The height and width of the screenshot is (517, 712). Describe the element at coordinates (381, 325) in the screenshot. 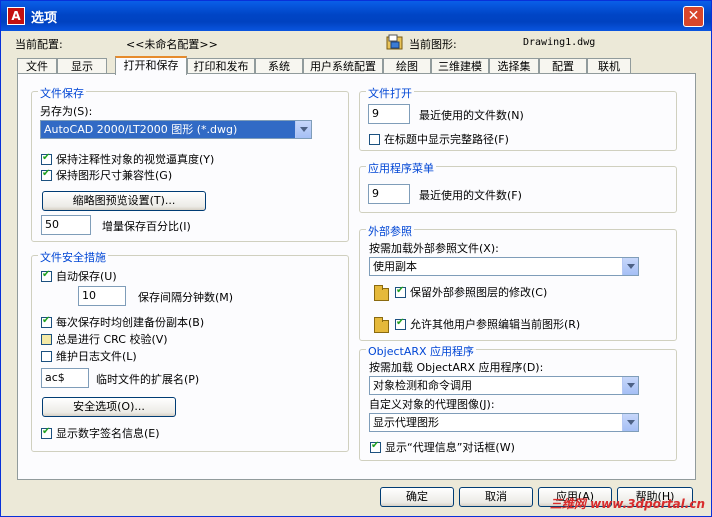

I see `xref-edit-icon` at that location.